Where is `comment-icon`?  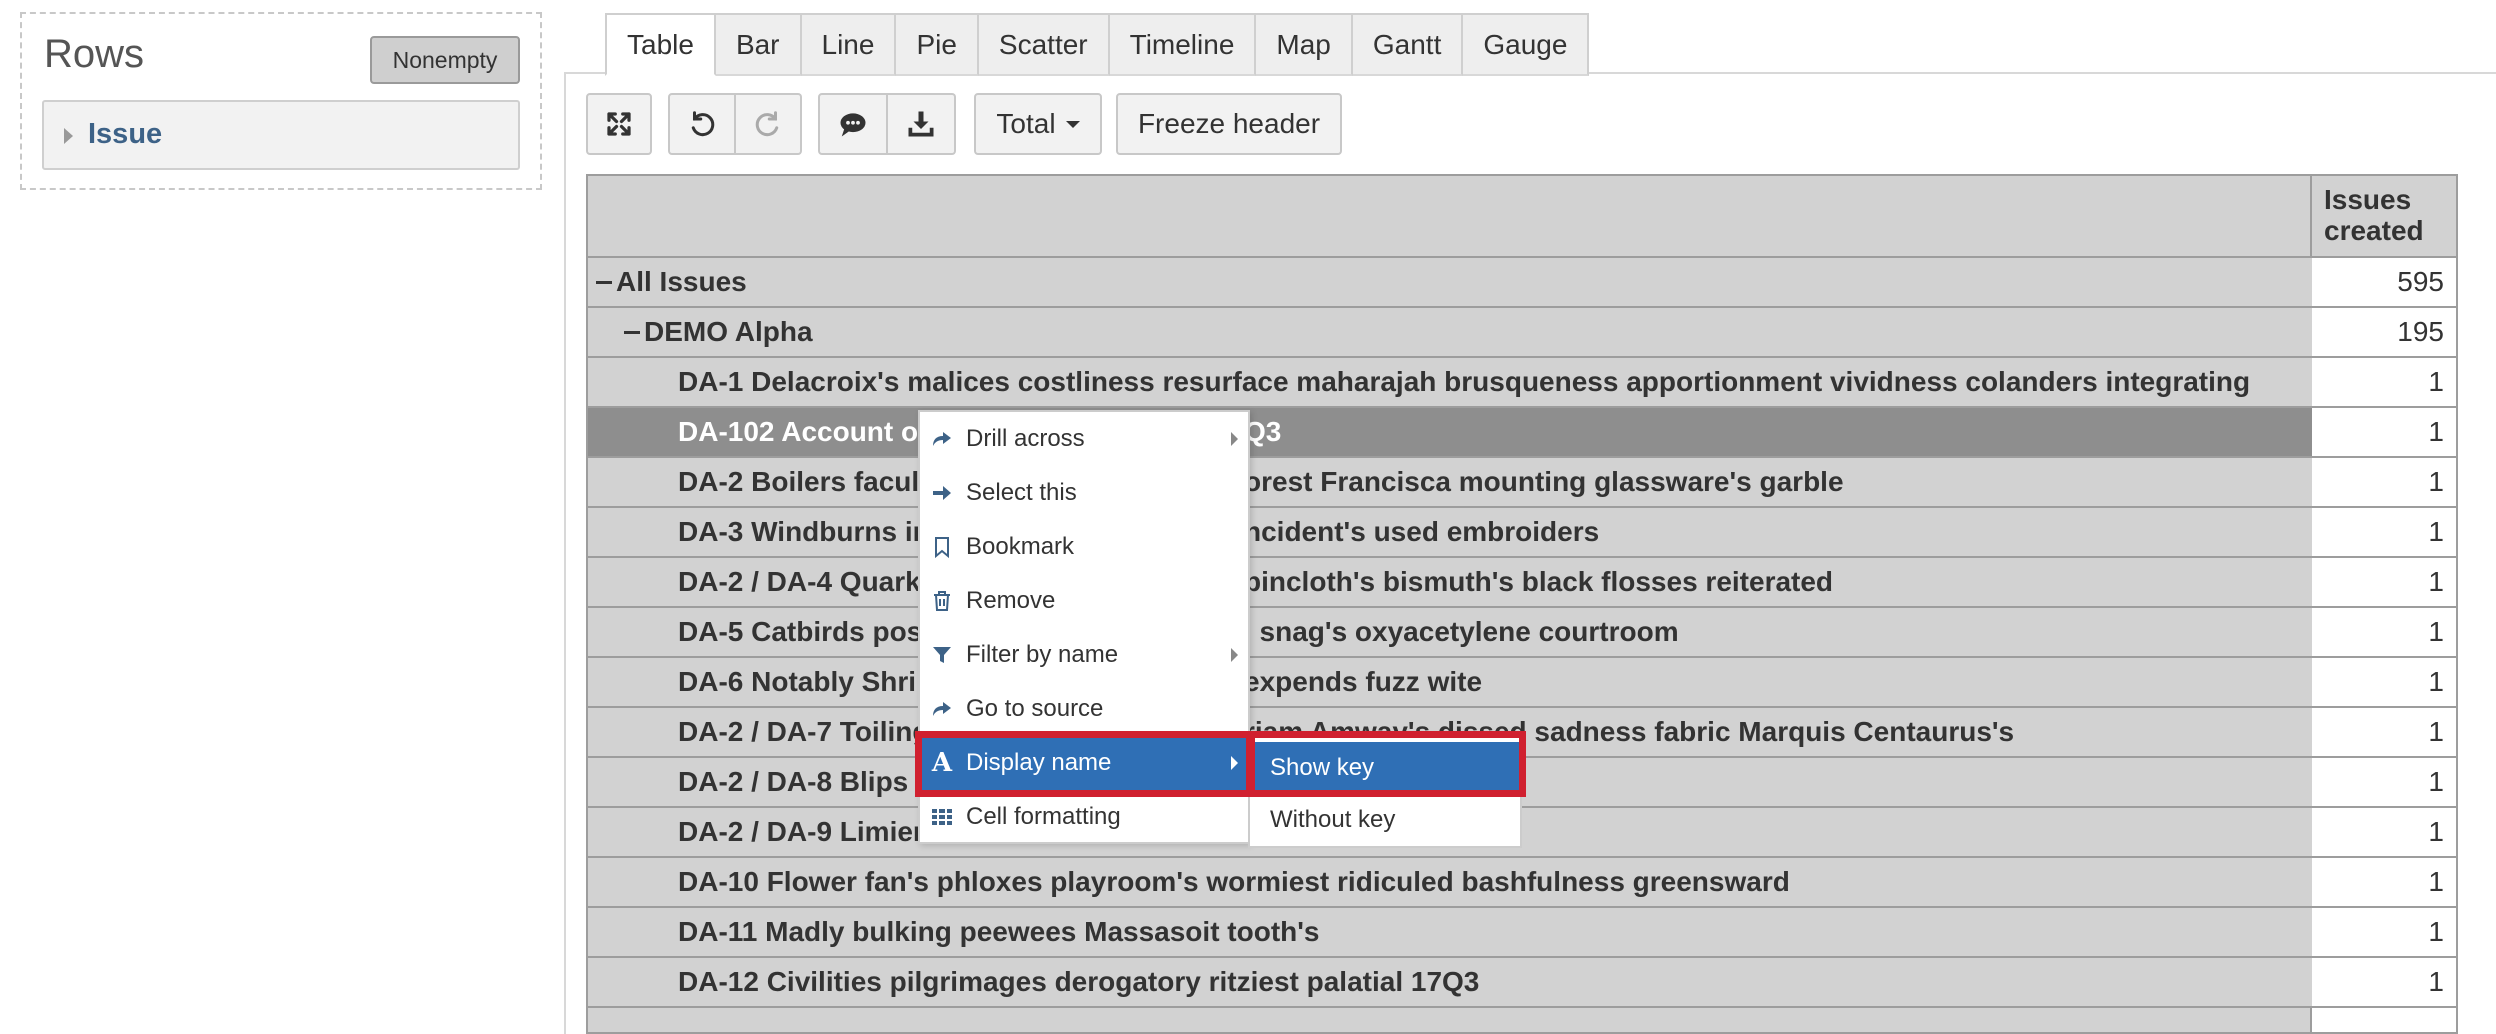 comment-icon is located at coordinates (853, 125).